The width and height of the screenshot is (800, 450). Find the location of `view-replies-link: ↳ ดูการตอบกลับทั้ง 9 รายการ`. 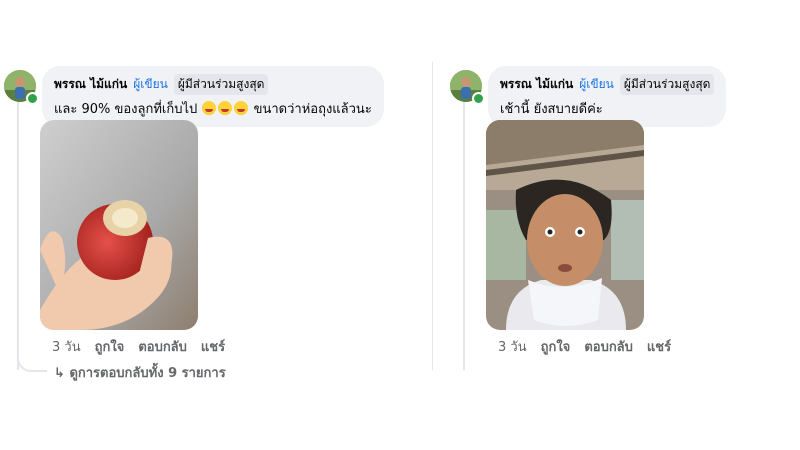

view-replies-link: ↳ ดูการตอบกลับทั้ง 9 รายการ is located at coordinates (140, 372).